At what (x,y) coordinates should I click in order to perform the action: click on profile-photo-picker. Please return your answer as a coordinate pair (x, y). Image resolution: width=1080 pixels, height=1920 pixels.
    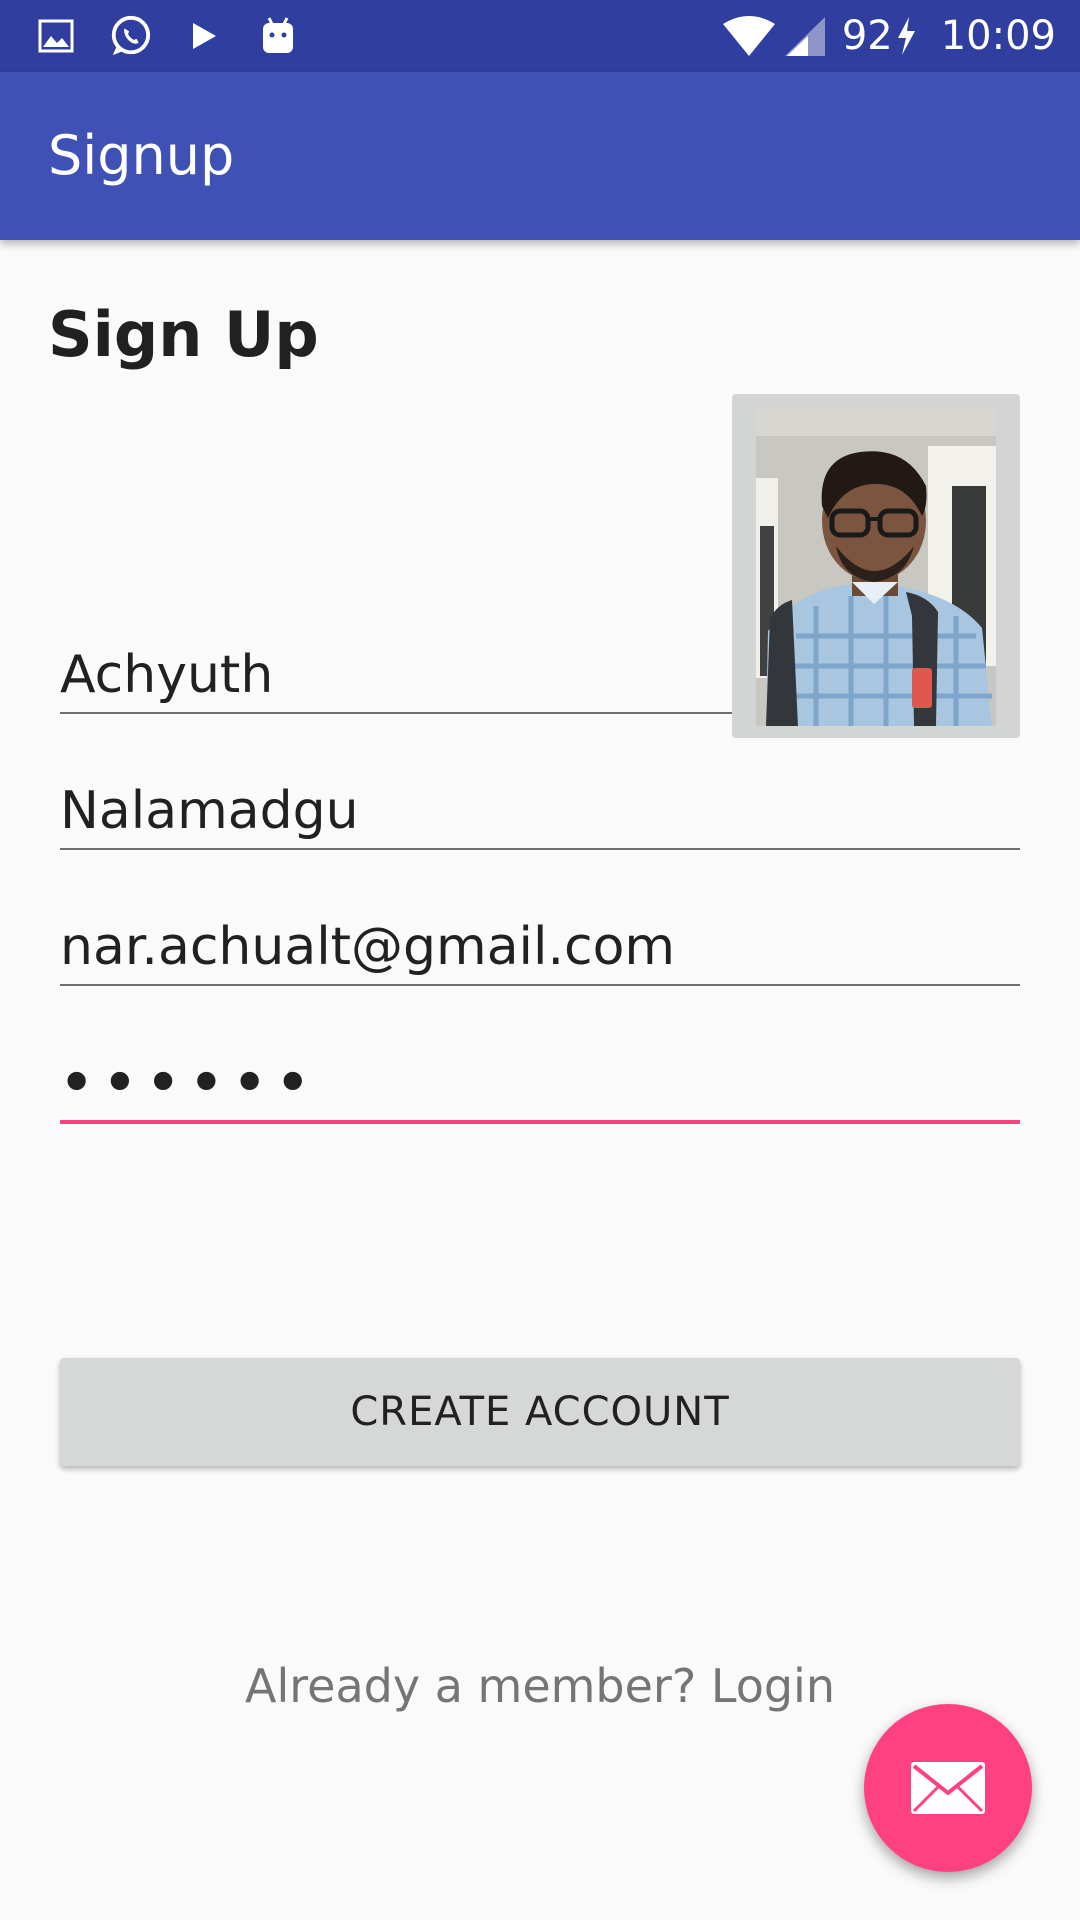
    Looking at the image, I should click on (876, 566).